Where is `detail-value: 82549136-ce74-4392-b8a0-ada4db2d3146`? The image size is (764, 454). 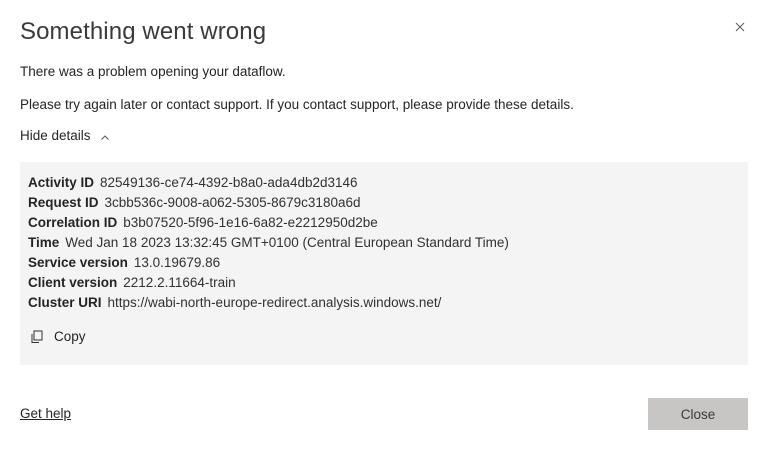 detail-value: 82549136-ce74-4392-b8a0-ada4db2d3146 is located at coordinates (229, 182).